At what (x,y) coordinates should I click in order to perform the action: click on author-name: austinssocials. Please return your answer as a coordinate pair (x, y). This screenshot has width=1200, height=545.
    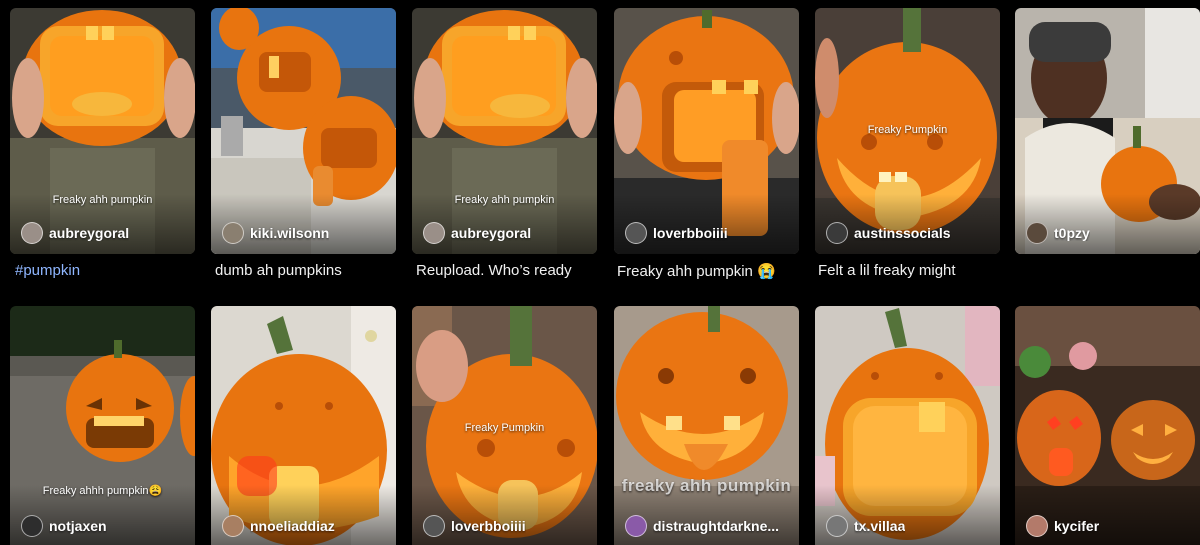
    Looking at the image, I should click on (902, 233).